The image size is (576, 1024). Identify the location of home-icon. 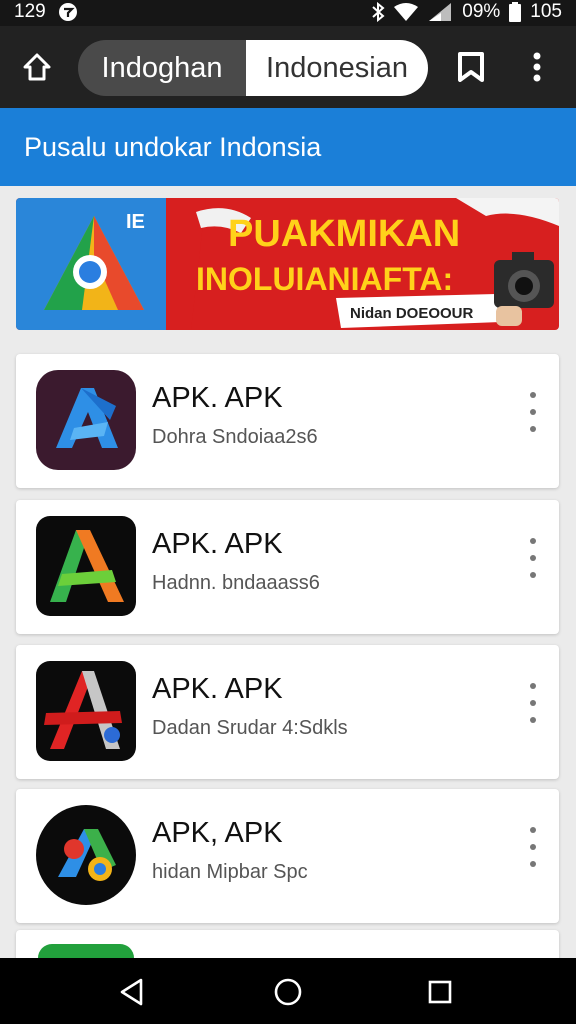
(37, 67).